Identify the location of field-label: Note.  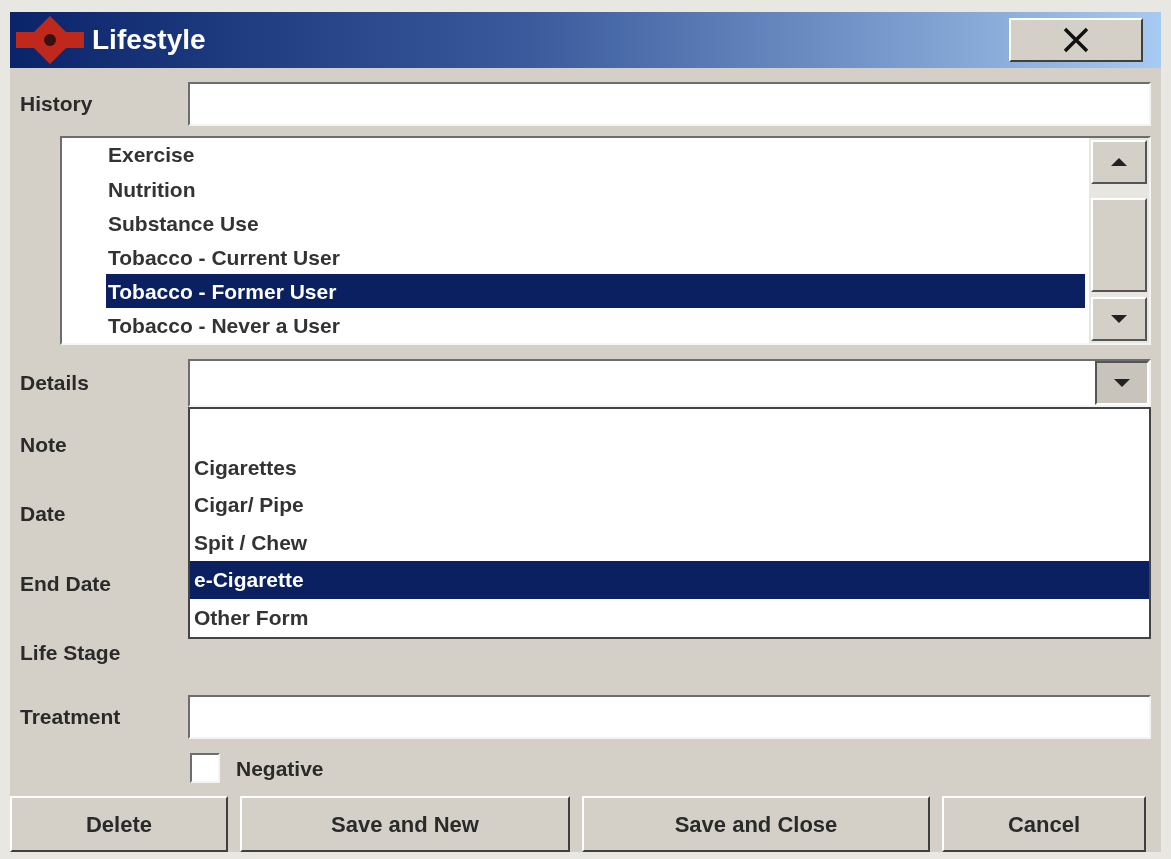
(44, 444).